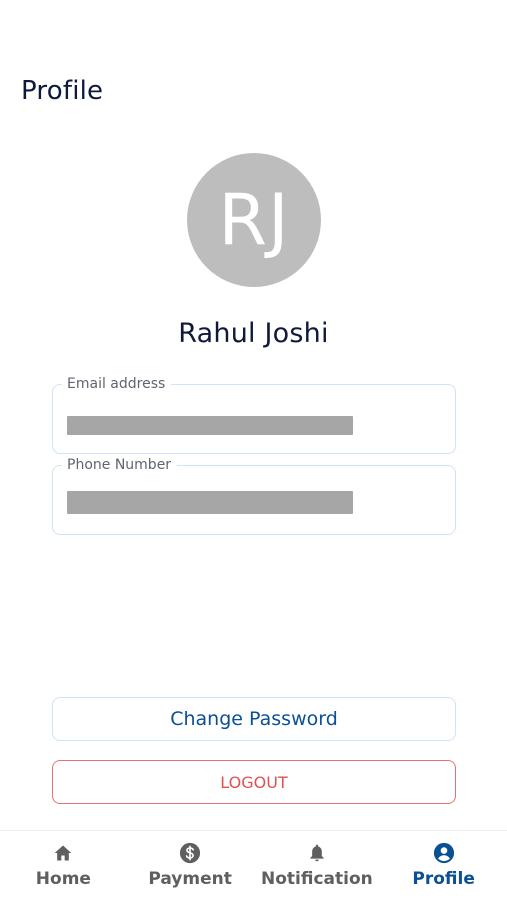 Image resolution: width=507 pixels, height=901 pixels. What do you see at coordinates (117, 384) in the screenshot?
I see `email-field-label: Email address` at bounding box center [117, 384].